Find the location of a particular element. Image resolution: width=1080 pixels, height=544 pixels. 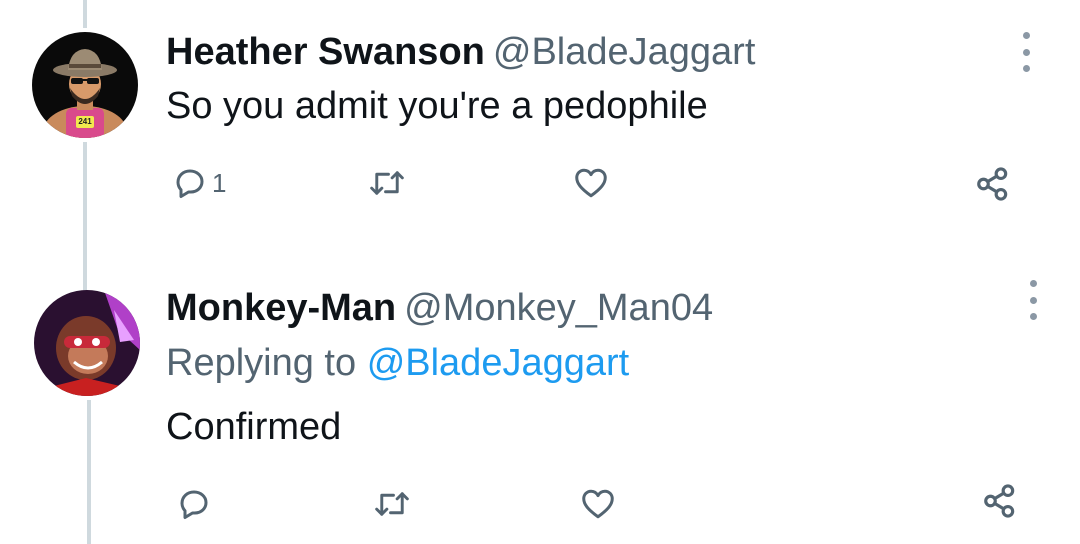

reply-button: 1 is located at coordinates (199, 183).